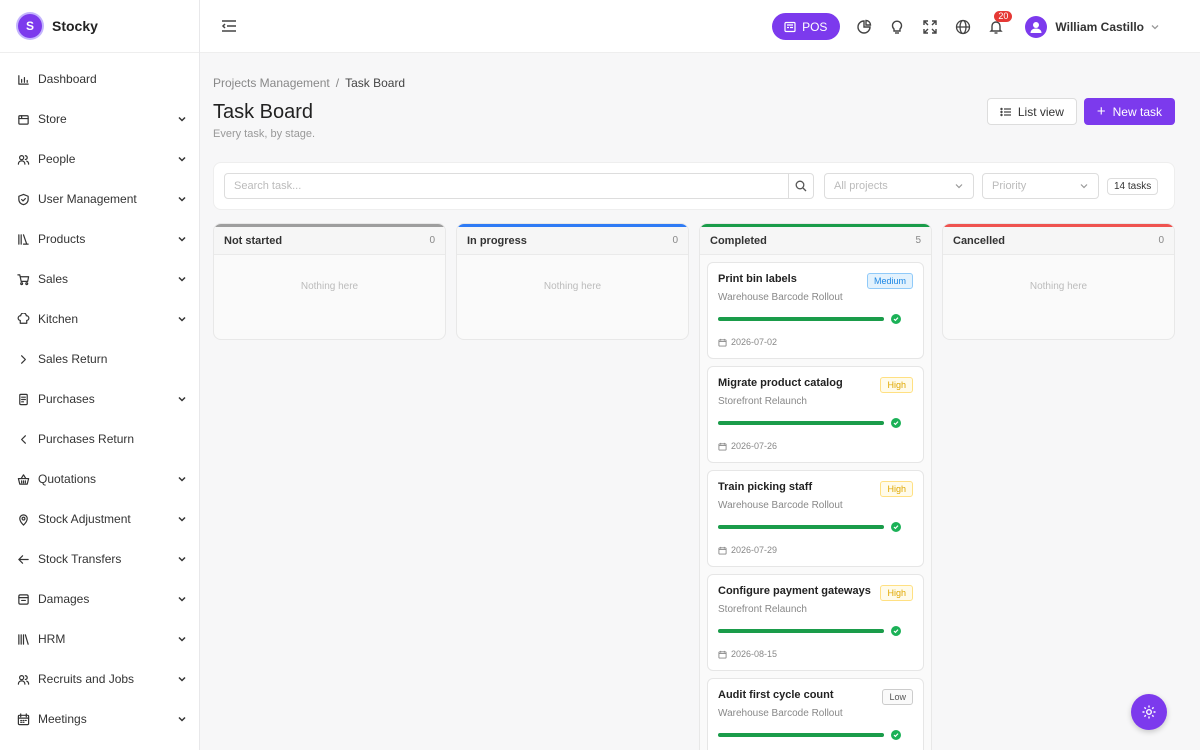 The width and height of the screenshot is (1200, 750). I want to click on sidebar-item-label: Damages, so click(64, 599).